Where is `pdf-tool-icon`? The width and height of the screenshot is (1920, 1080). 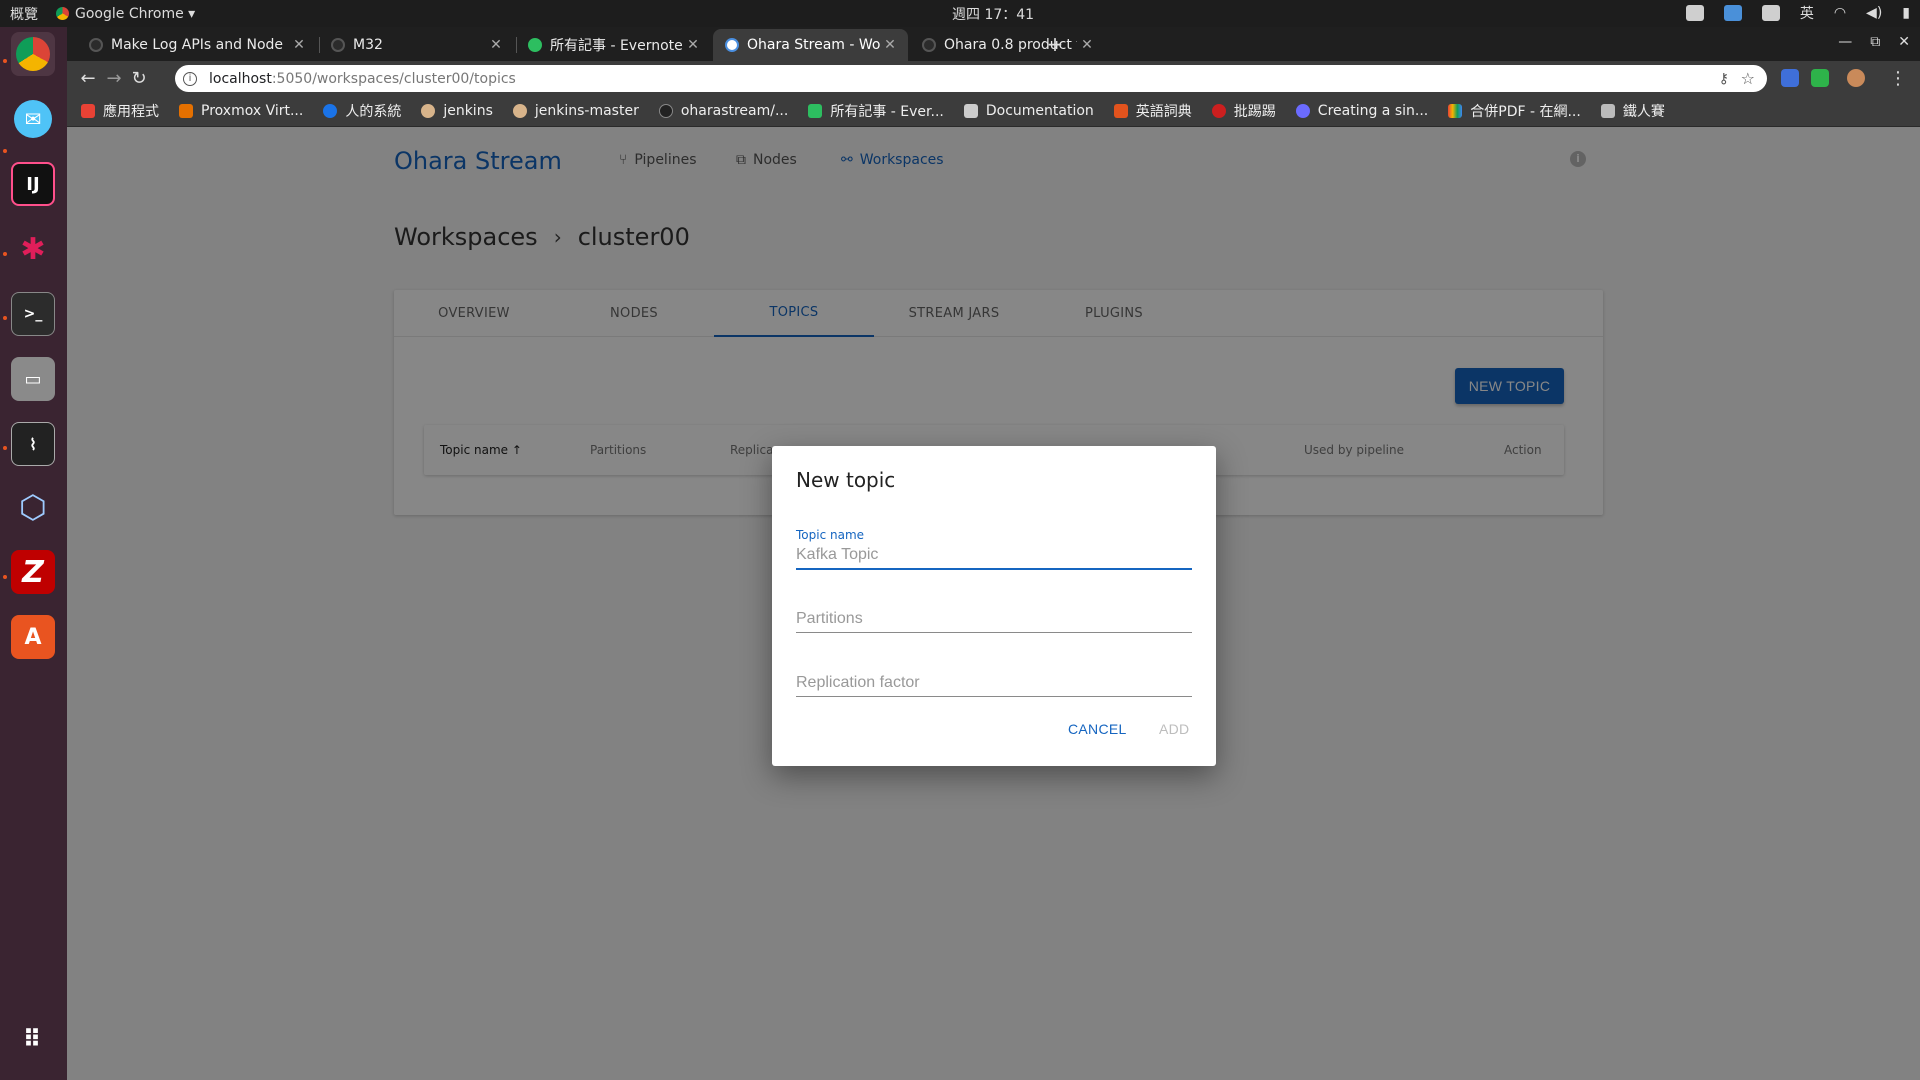 pdf-tool-icon is located at coordinates (1455, 111).